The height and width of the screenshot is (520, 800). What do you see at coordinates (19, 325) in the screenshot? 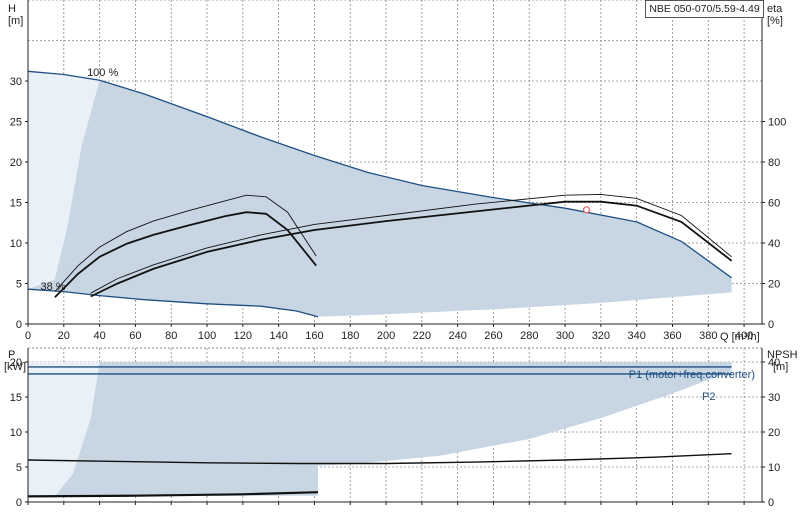
I see `y-tick-label: 0` at bounding box center [19, 325].